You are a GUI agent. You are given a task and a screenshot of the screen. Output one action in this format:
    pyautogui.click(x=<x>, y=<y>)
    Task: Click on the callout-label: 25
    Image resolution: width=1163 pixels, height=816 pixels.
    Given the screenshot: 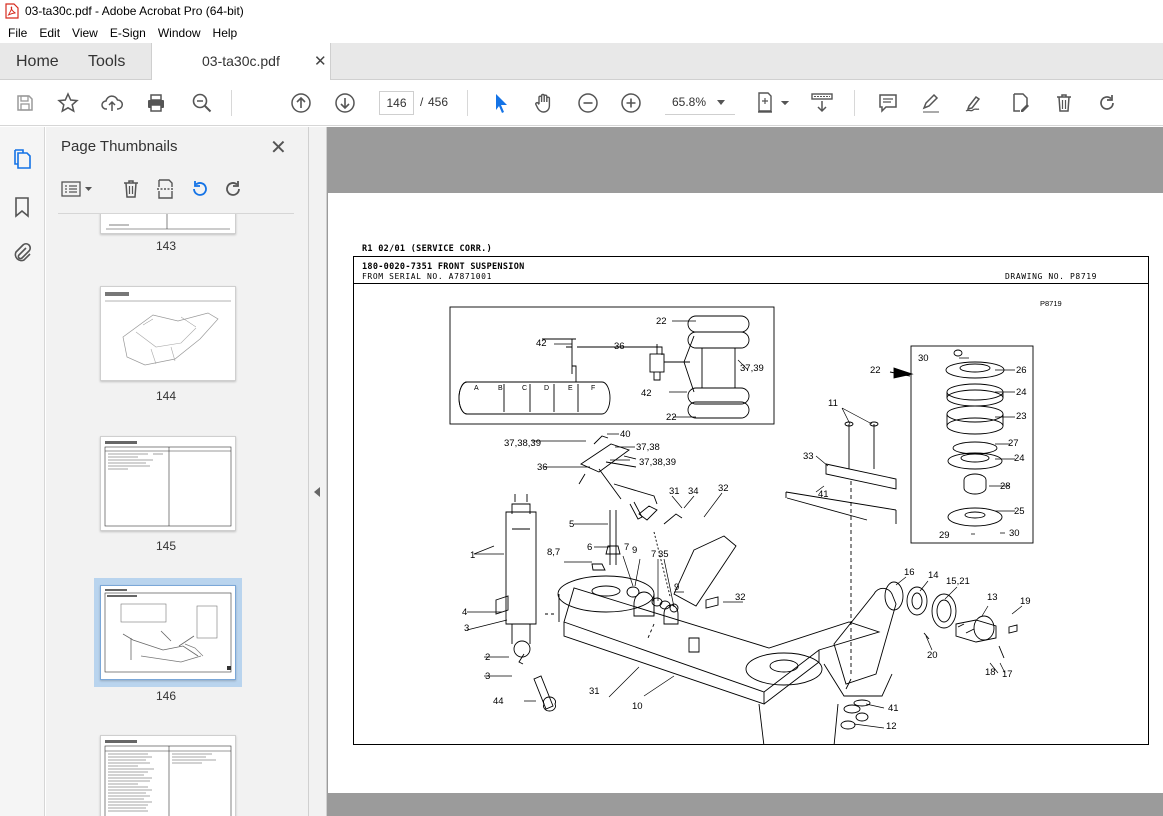 What is the action you would take?
    pyautogui.click(x=1019, y=511)
    